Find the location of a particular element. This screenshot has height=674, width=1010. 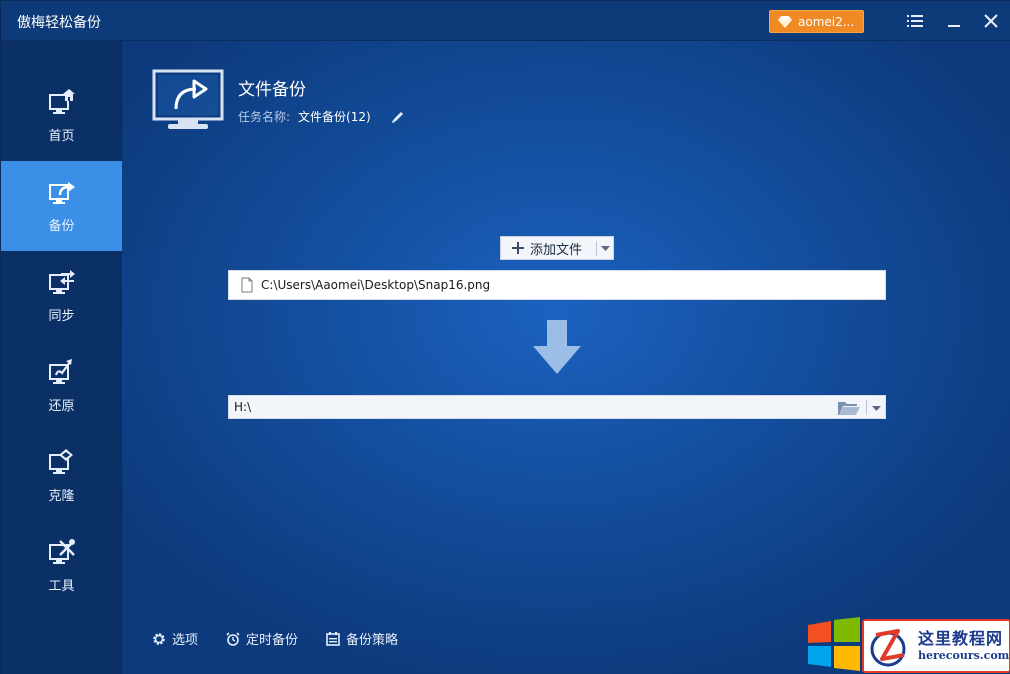

backup-scheme-button: 备份策略 is located at coordinates (362, 638).